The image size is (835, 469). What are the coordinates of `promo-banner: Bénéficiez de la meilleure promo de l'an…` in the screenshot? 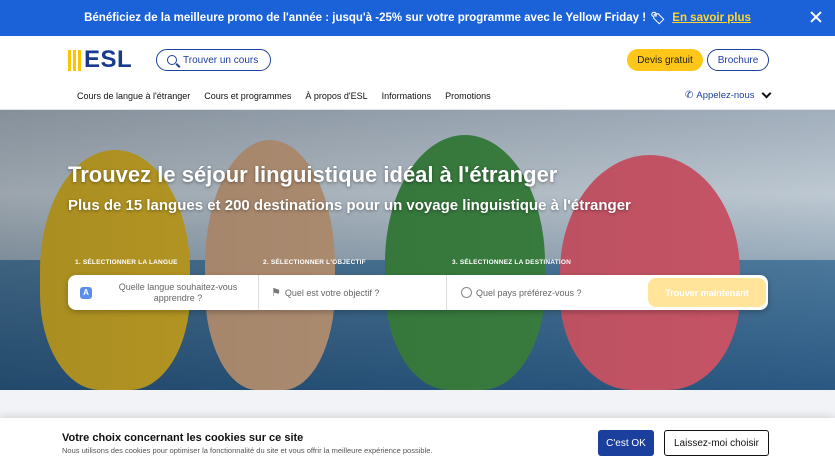 It's located at (417, 18).